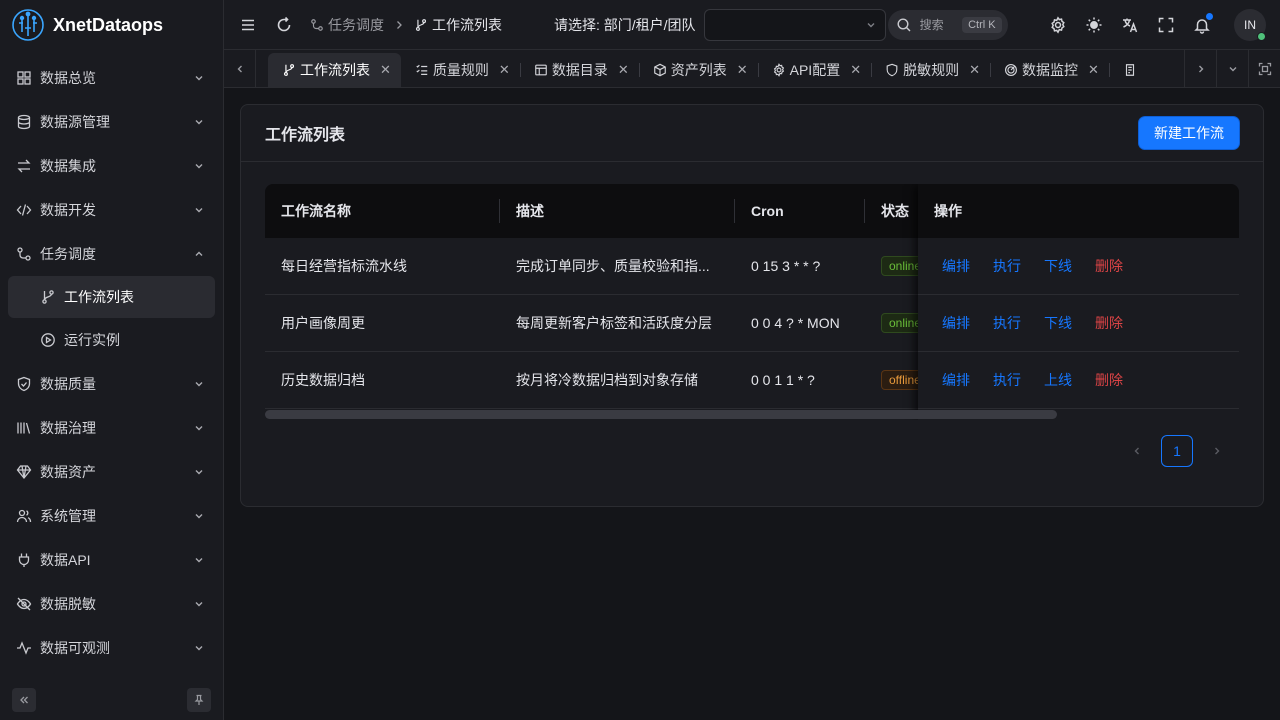 This screenshot has width=1280, height=720. What do you see at coordinates (930, 70) in the screenshot?
I see `tab-masking-rules: 脱敏规则 ✕` at bounding box center [930, 70].